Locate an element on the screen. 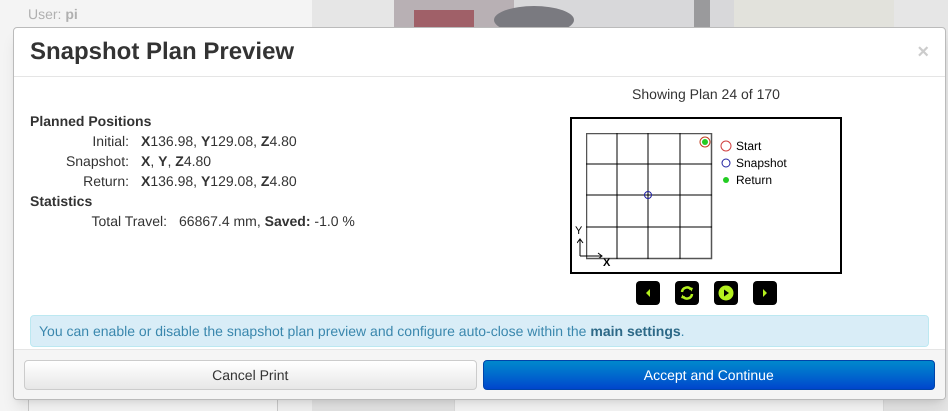 Image resolution: width=948 pixels, height=411 pixels. user-label: User: is located at coordinates (45, 14).